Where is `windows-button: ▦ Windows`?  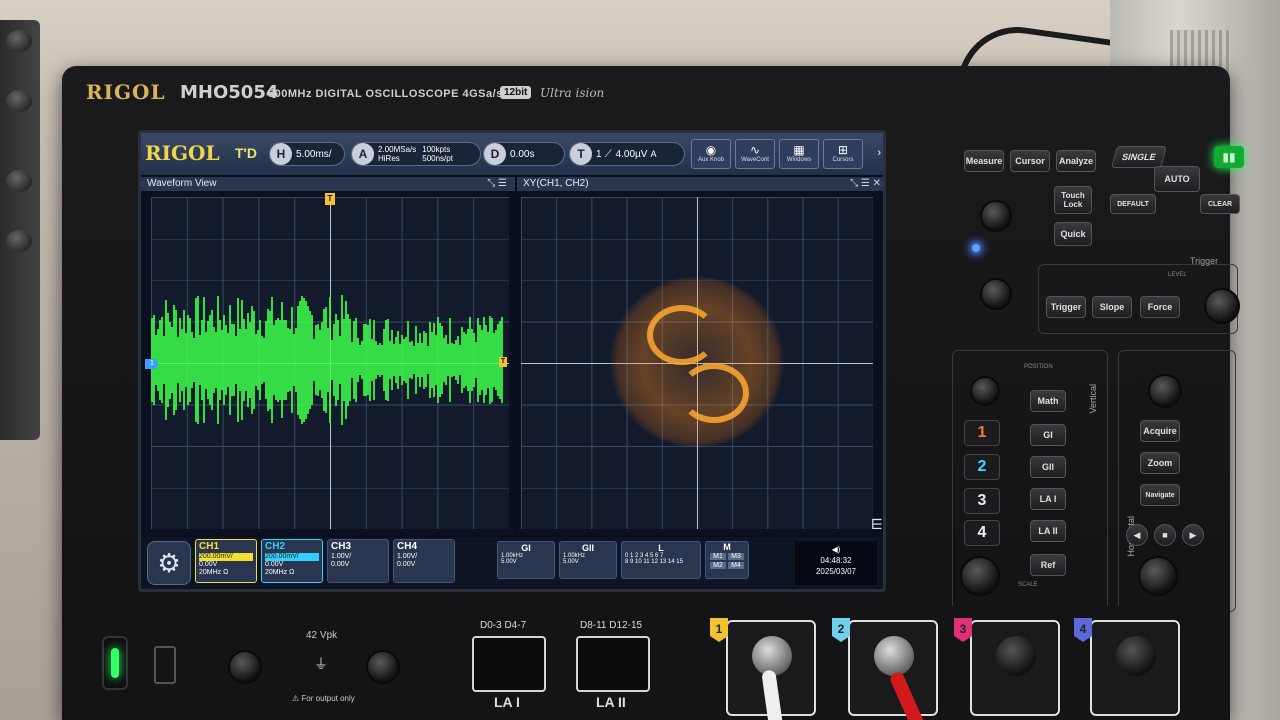
windows-button: ▦ Windows is located at coordinates (799, 154).